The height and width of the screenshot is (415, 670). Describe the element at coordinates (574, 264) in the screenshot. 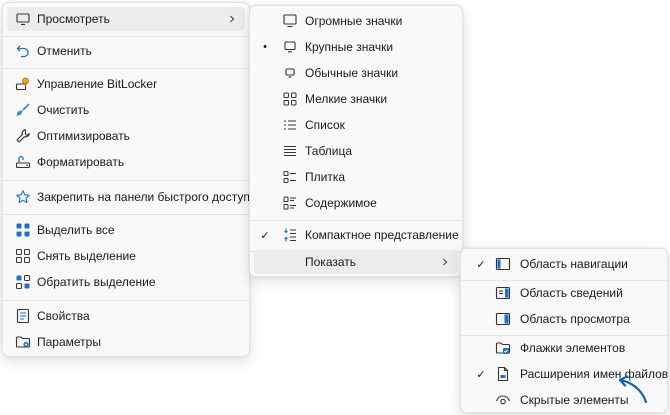

I see `menu-item-label: Область навигации` at that location.